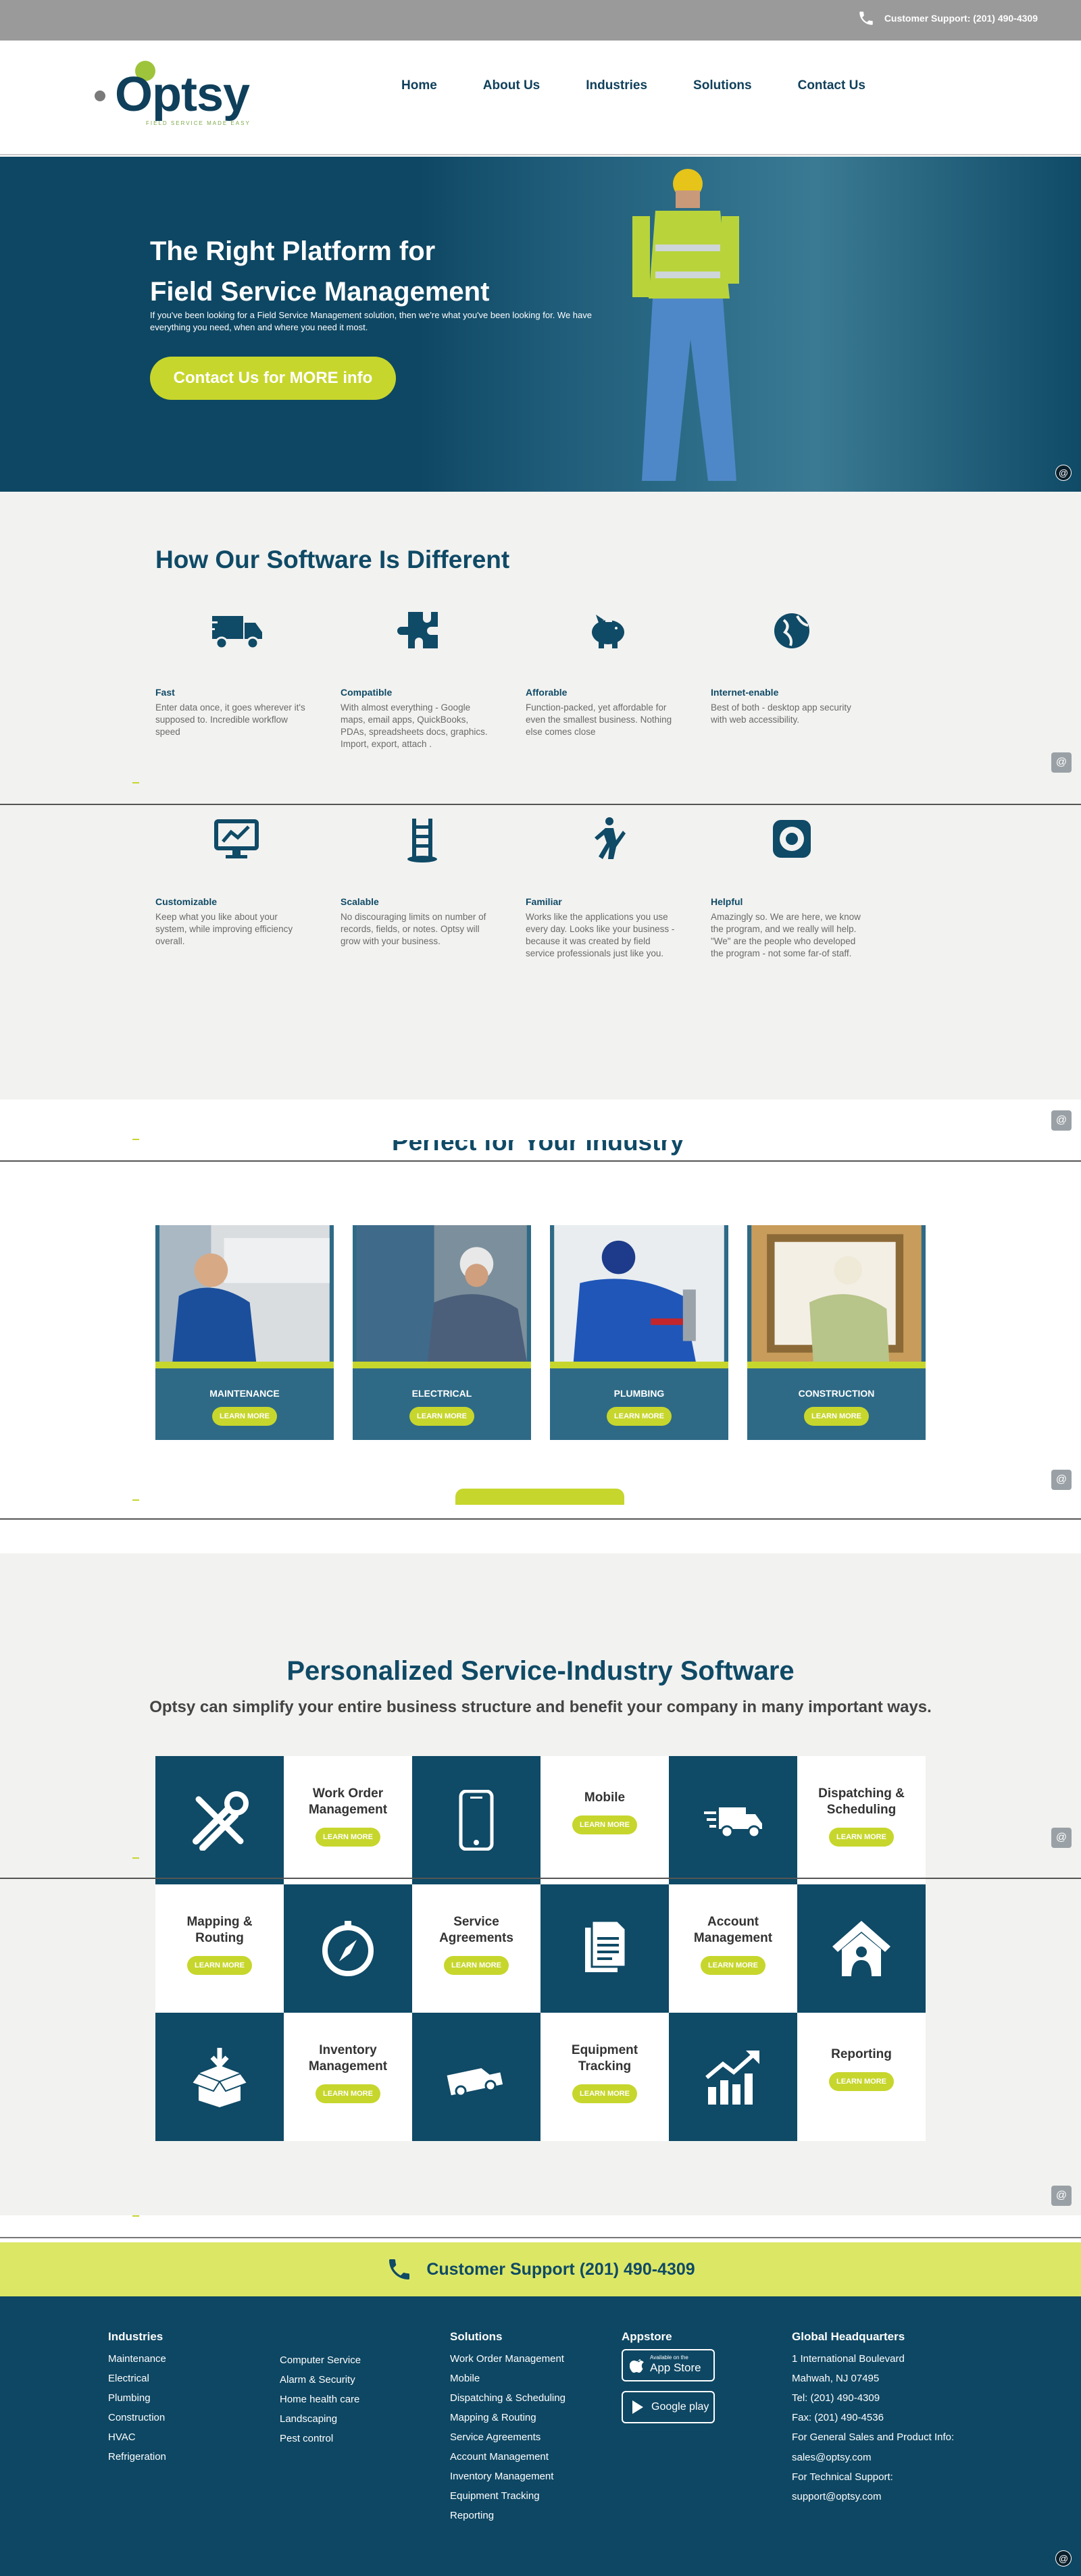 The width and height of the screenshot is (1081, 2576). What do you see at coordinates (182, 95) in the screenshot?
I see `logo-wordmark: Optsy` at bounding box center [182, 95].